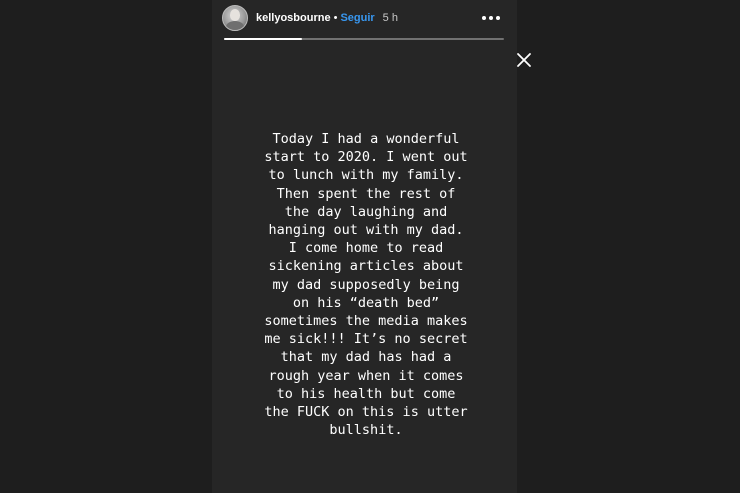  I want to click on username: kellyosbourne, so click(293, 18).